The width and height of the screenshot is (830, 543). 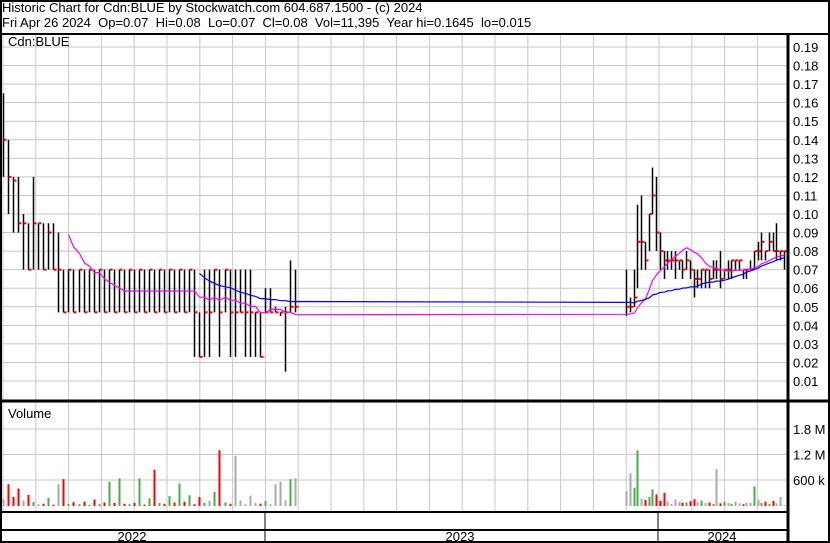 I want to click on price-tick-label: 0.01, so click(x=805, y=381).